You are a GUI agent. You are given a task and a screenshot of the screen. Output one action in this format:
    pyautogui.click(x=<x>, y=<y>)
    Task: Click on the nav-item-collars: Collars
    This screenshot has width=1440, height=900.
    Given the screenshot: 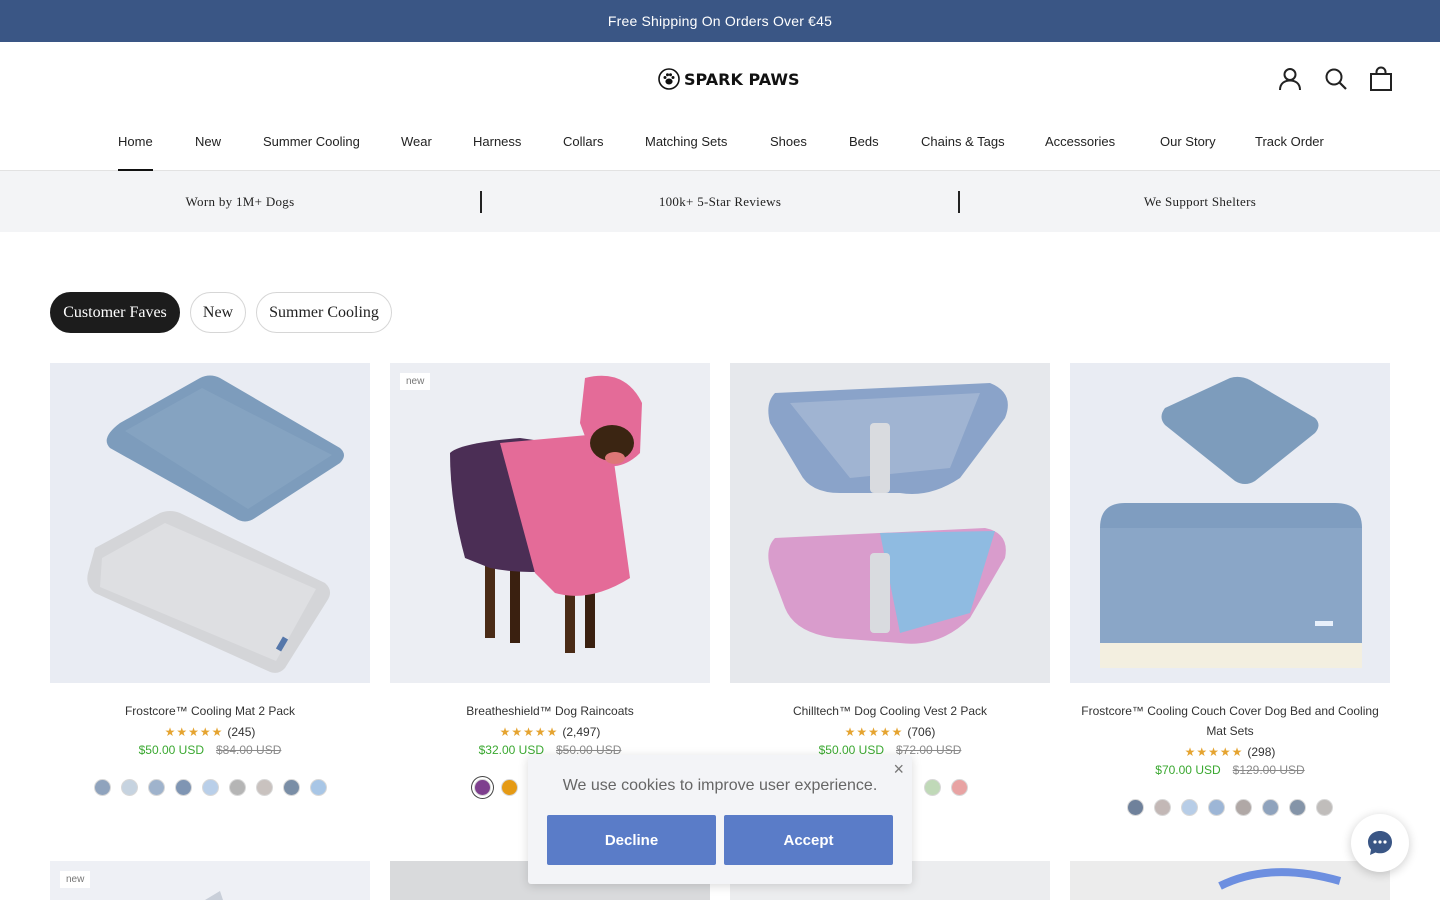 What is the action you would take?
    pyautogui.click(x=583, y=141)
    